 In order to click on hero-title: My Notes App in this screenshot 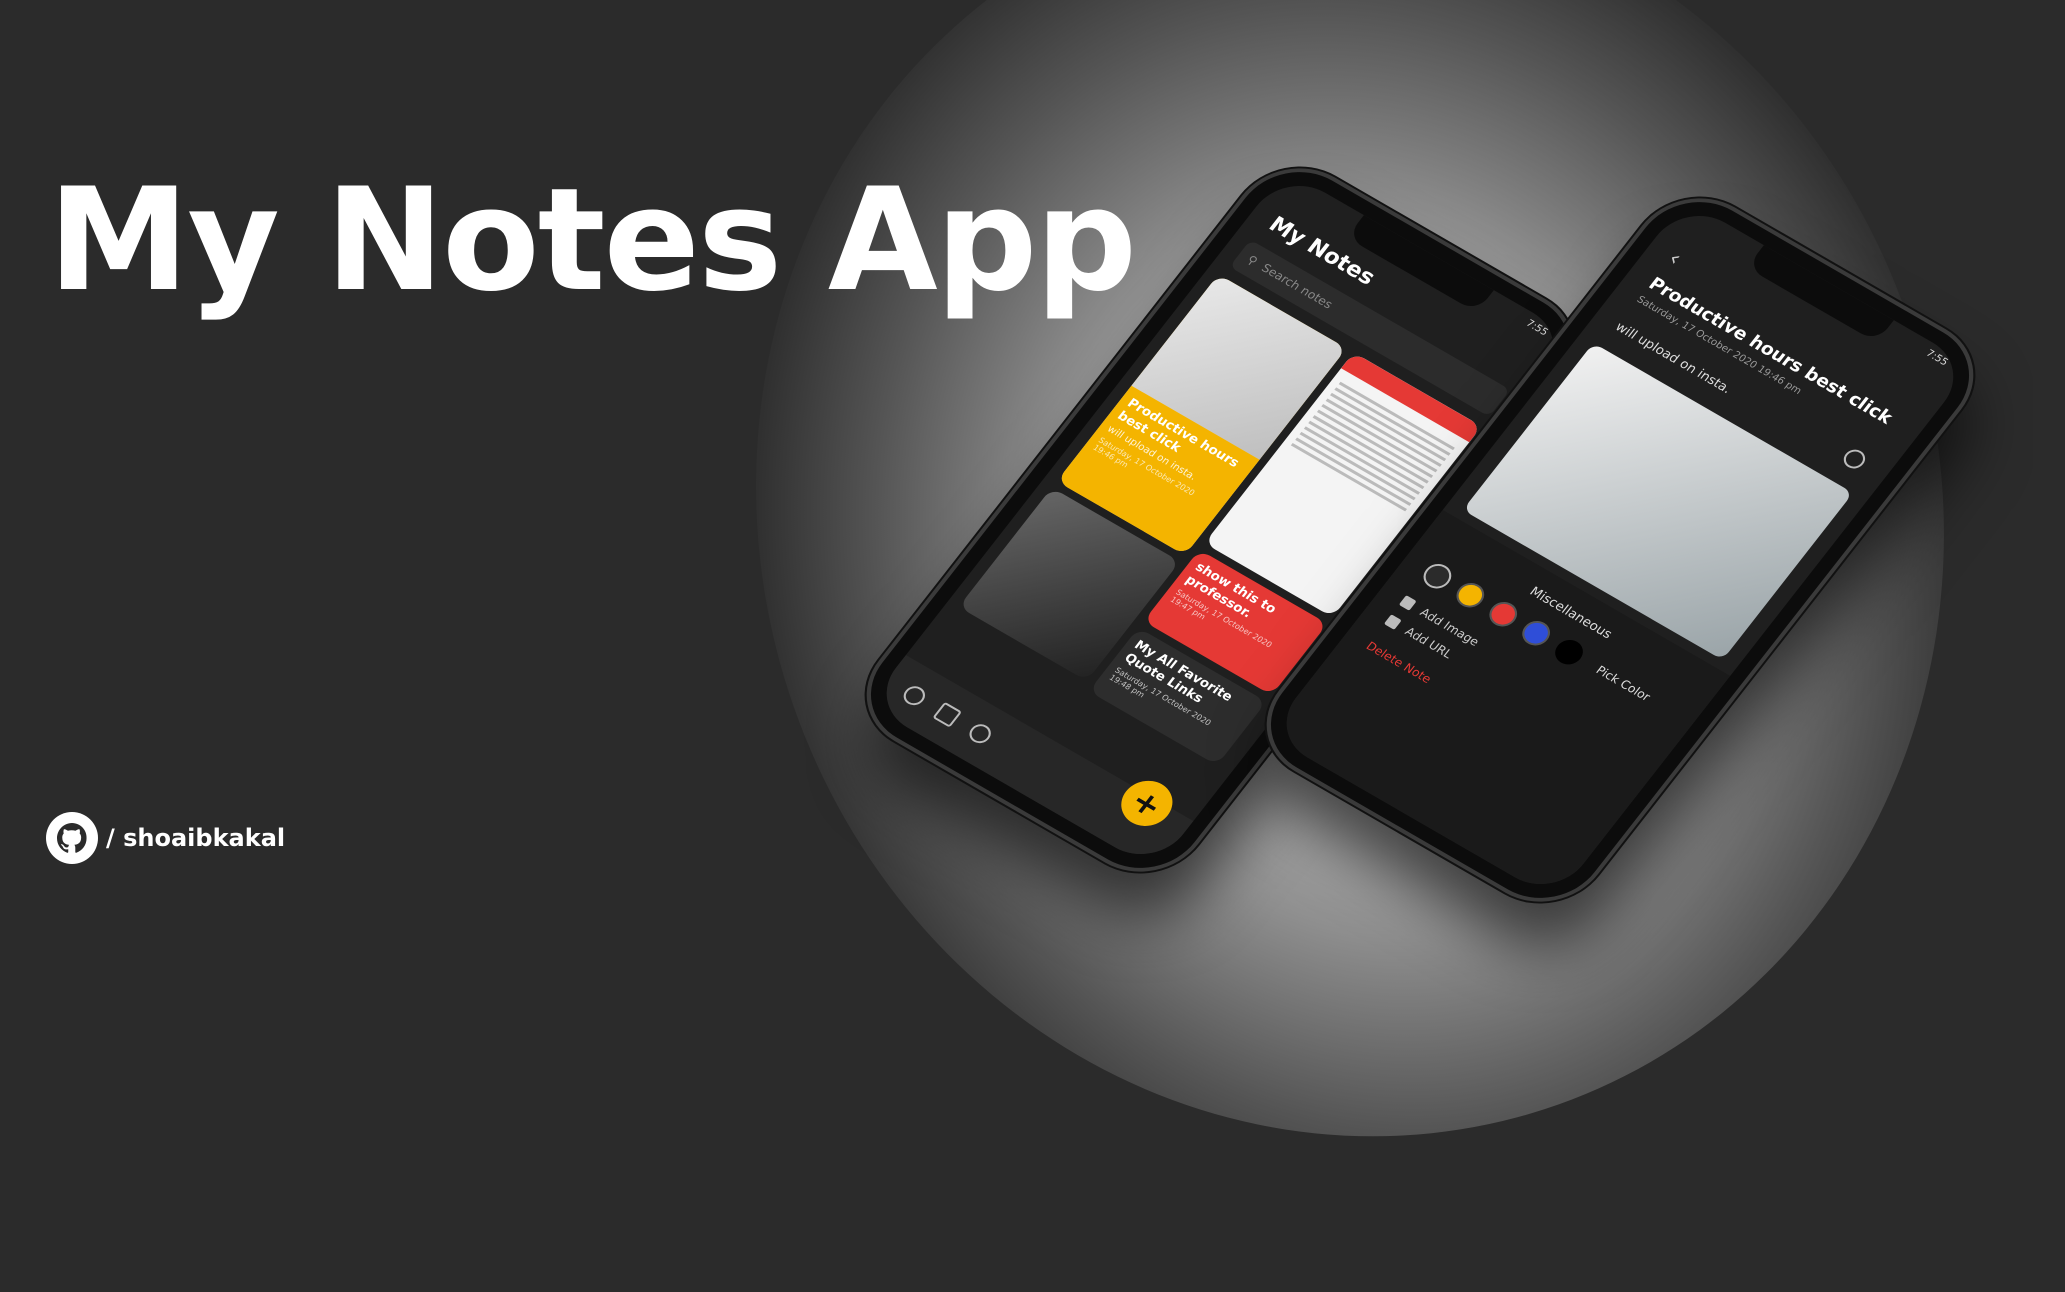, I will do `click(592, 240)`.